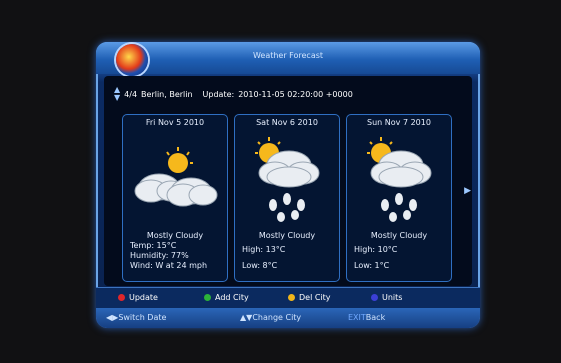 Image resolution: width=561 pixels, height=363 pixels. What do you see at coordinates (218, 94) in the screenshot?
I see `update-label: Update:` at bounding box center [218, 94].